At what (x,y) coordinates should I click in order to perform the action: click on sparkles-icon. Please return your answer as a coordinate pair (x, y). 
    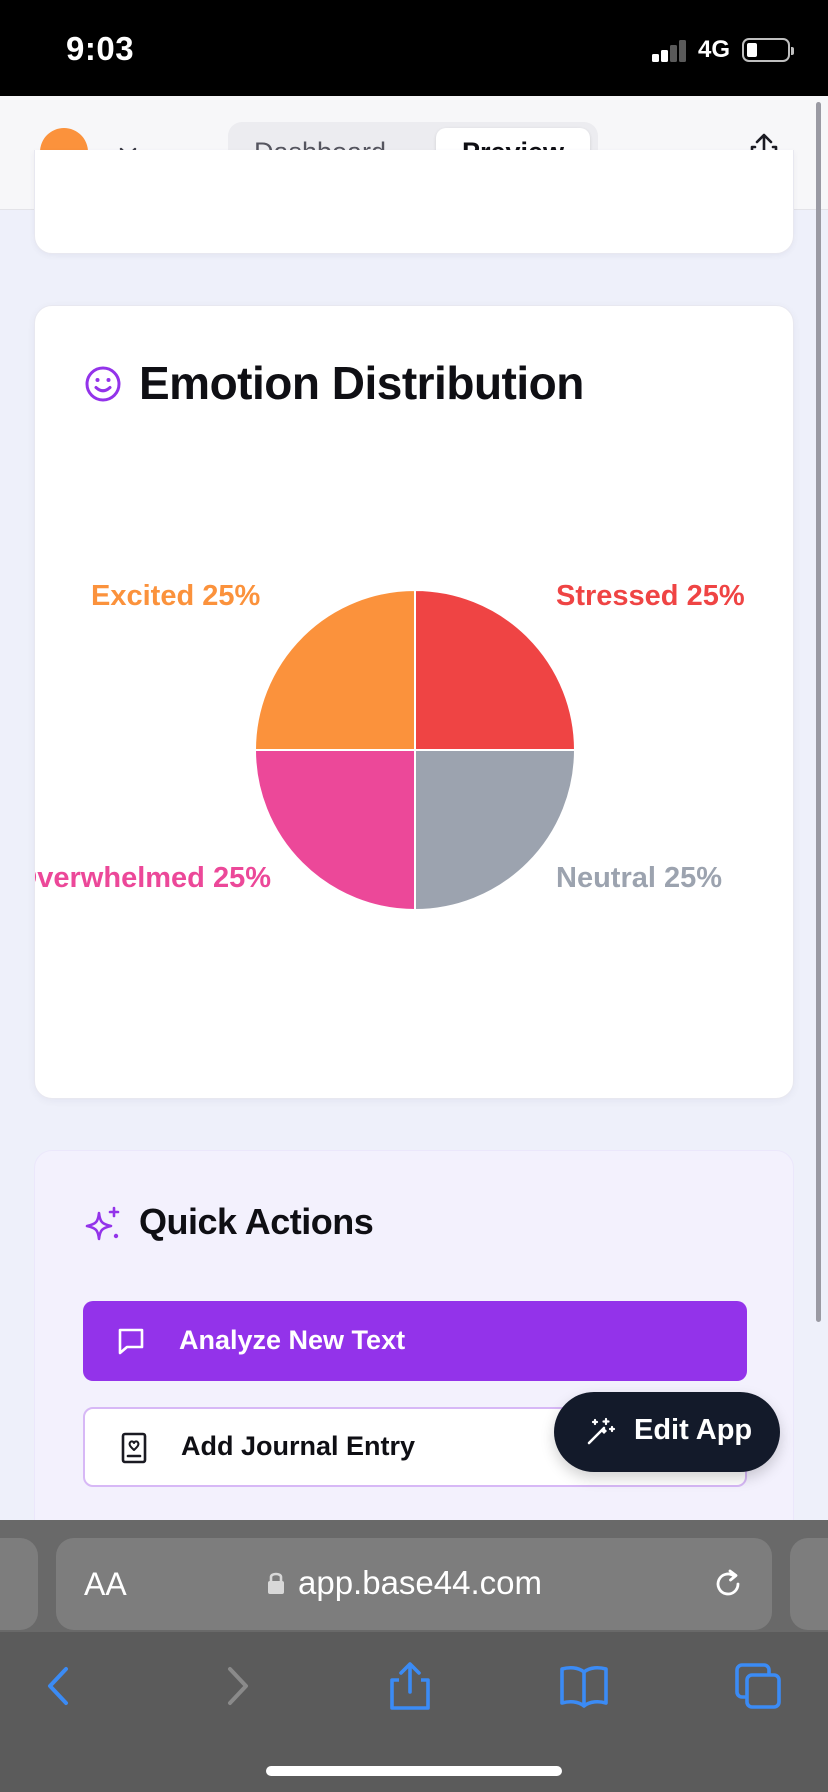
    Looking at the image, I should click on (102, 1223).